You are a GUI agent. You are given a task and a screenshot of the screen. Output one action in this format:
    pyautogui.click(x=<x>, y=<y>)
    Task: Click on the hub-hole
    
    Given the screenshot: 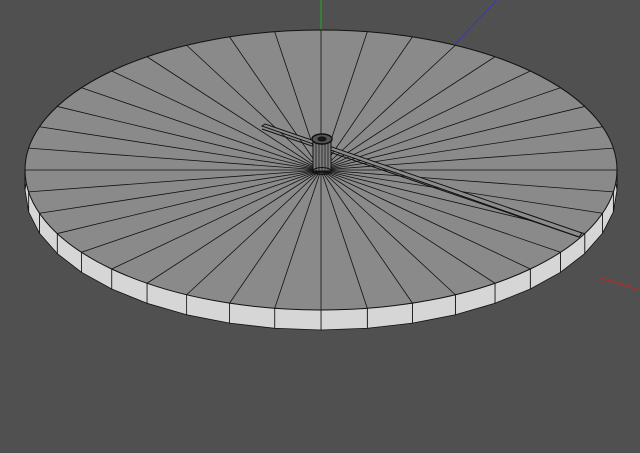 What is the action you would take?
    pyautogui.click(x=322, y=139)
    